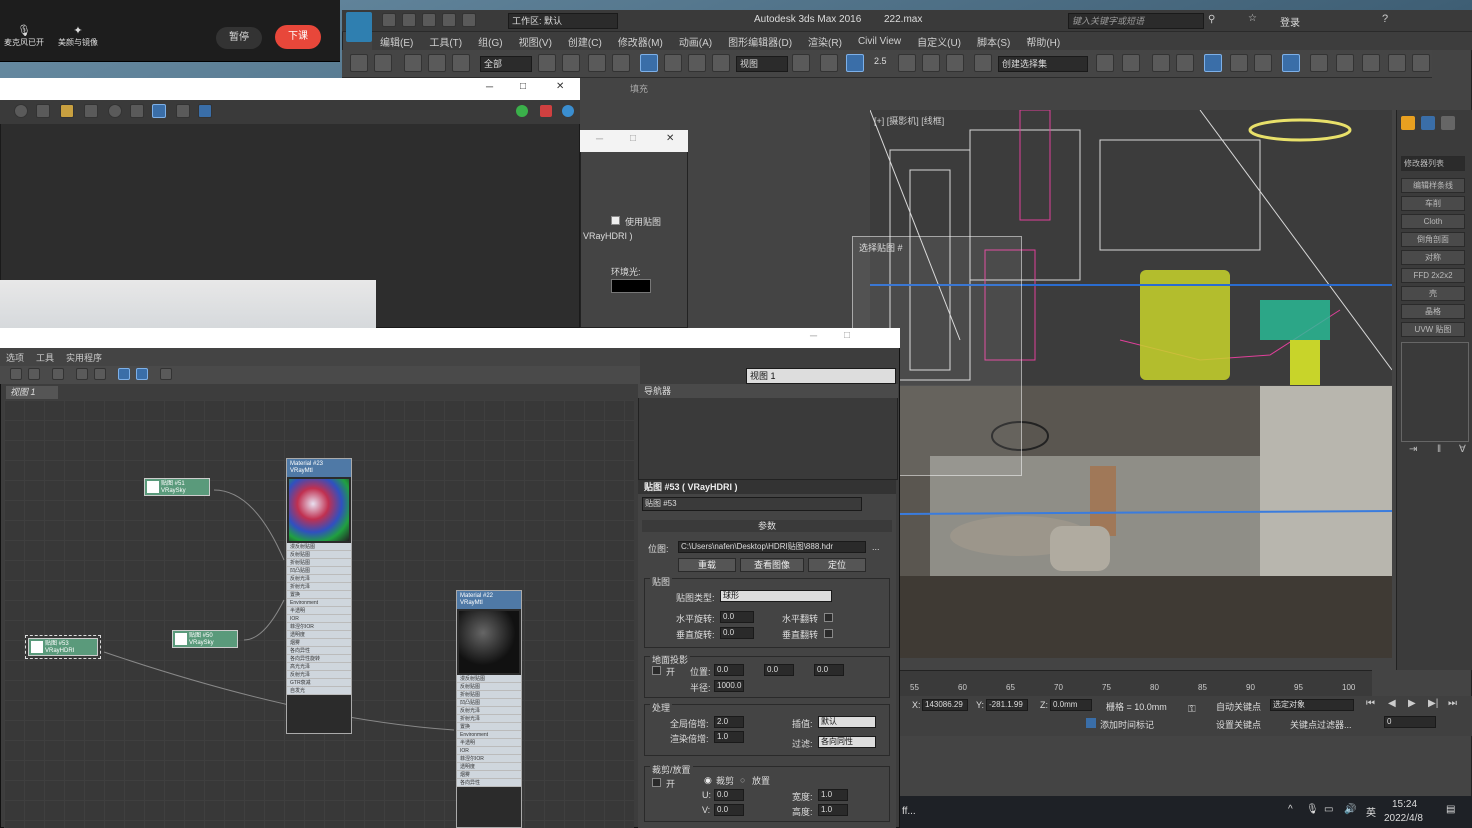 This screenshot has height=828, width=1472. Describe the element at coordinates (931, 63) in the screenshot. I see `percent-snap-icon` at that location.